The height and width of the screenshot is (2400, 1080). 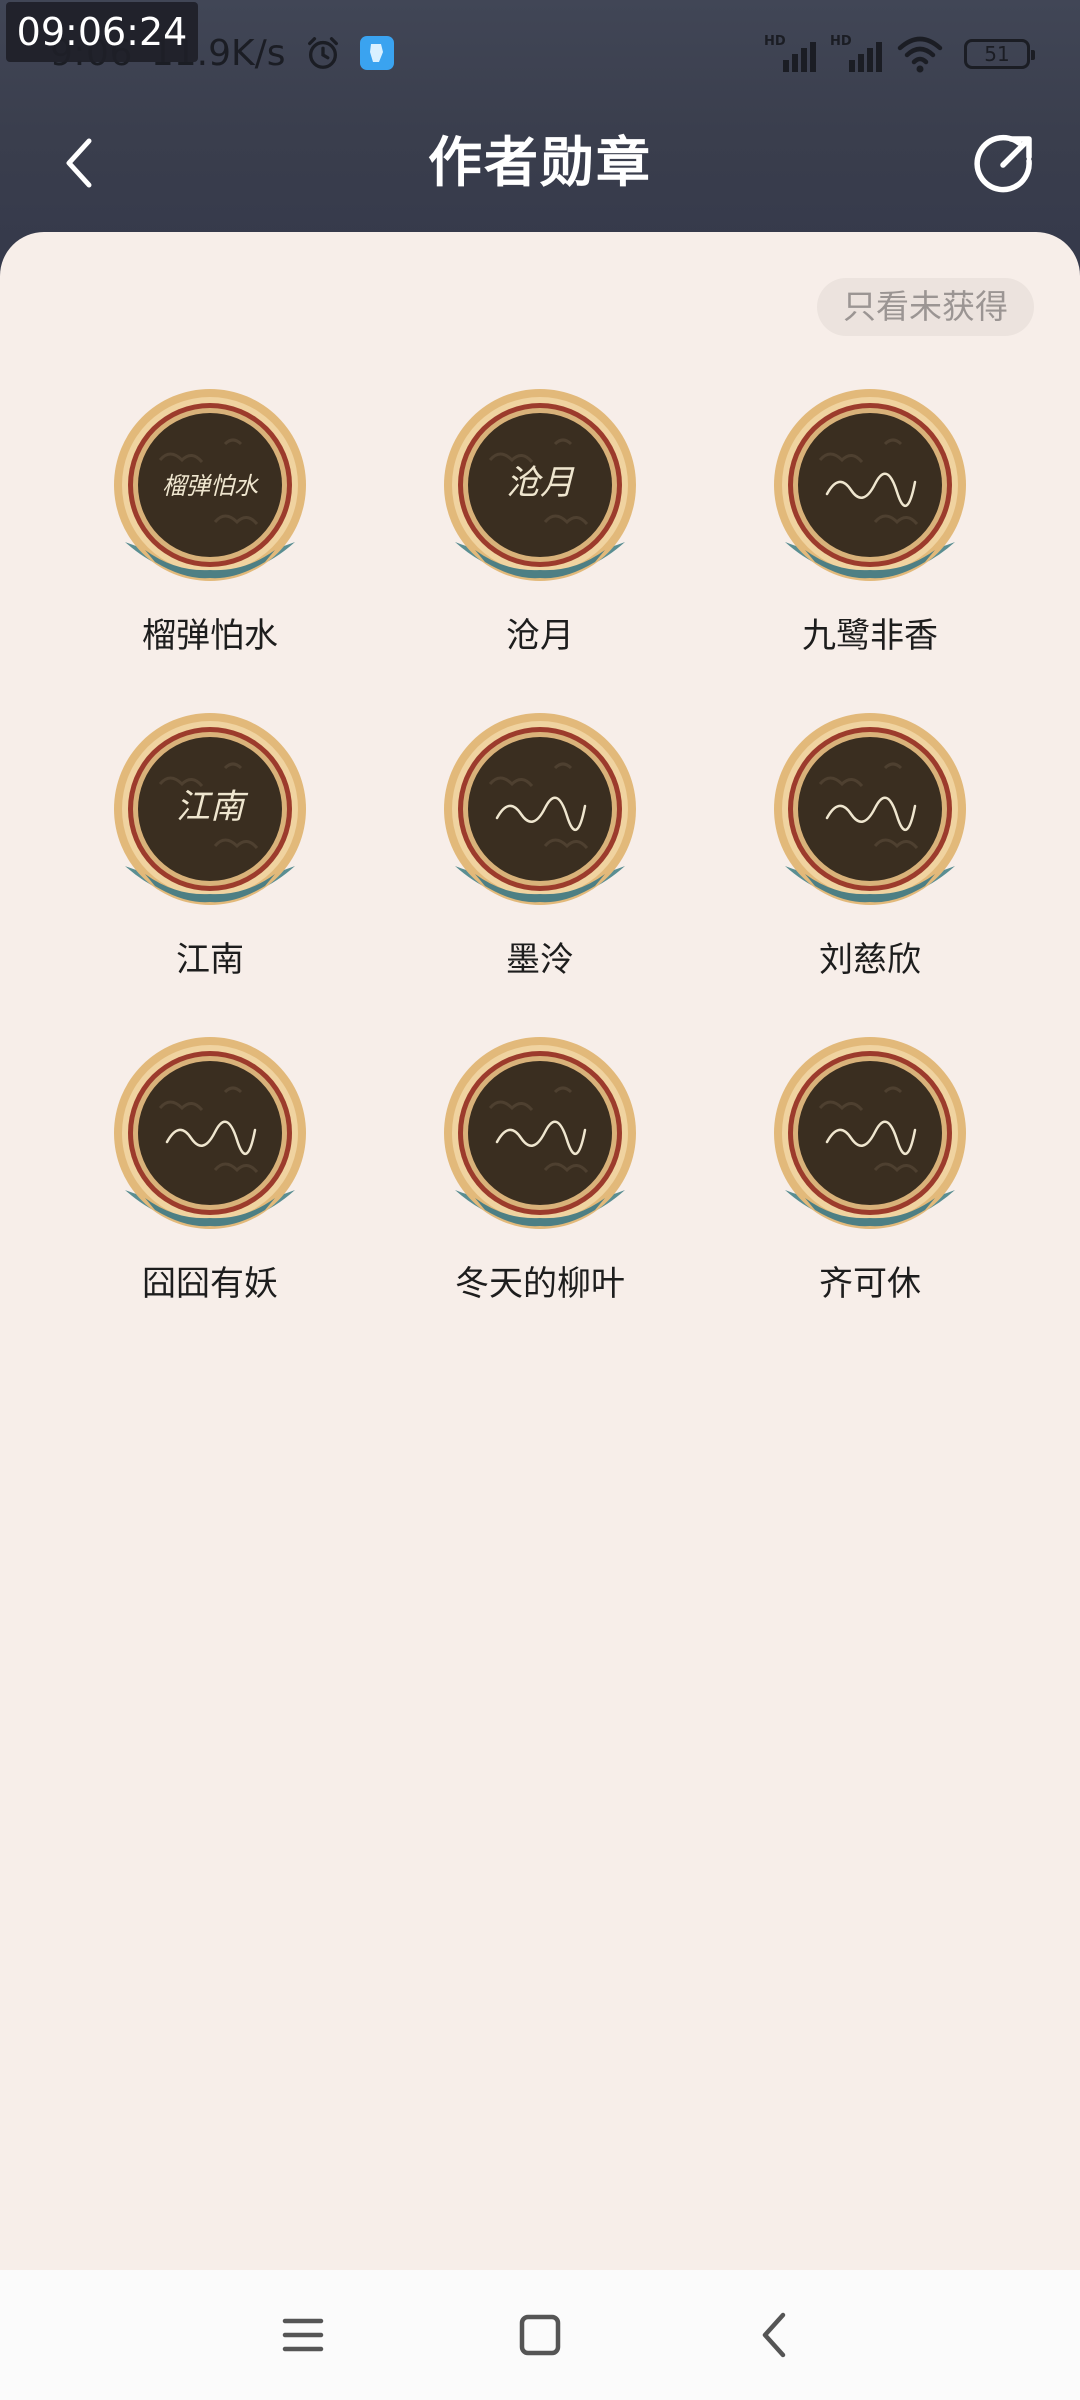 I want to click on badge-item: 墨泠, so click(x=540, y=856).